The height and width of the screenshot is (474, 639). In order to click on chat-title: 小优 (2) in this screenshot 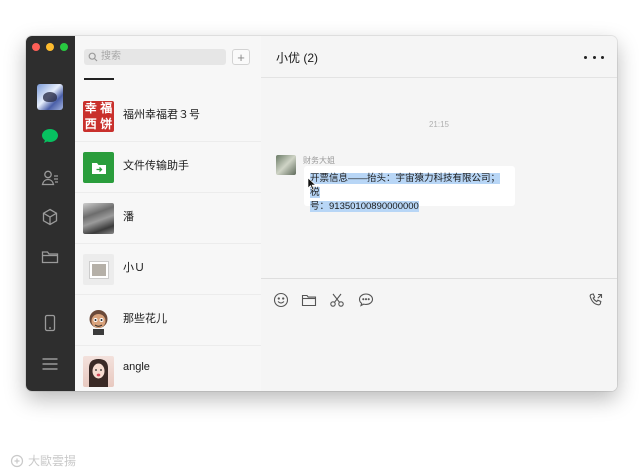, I will do `click(297, 58)`.